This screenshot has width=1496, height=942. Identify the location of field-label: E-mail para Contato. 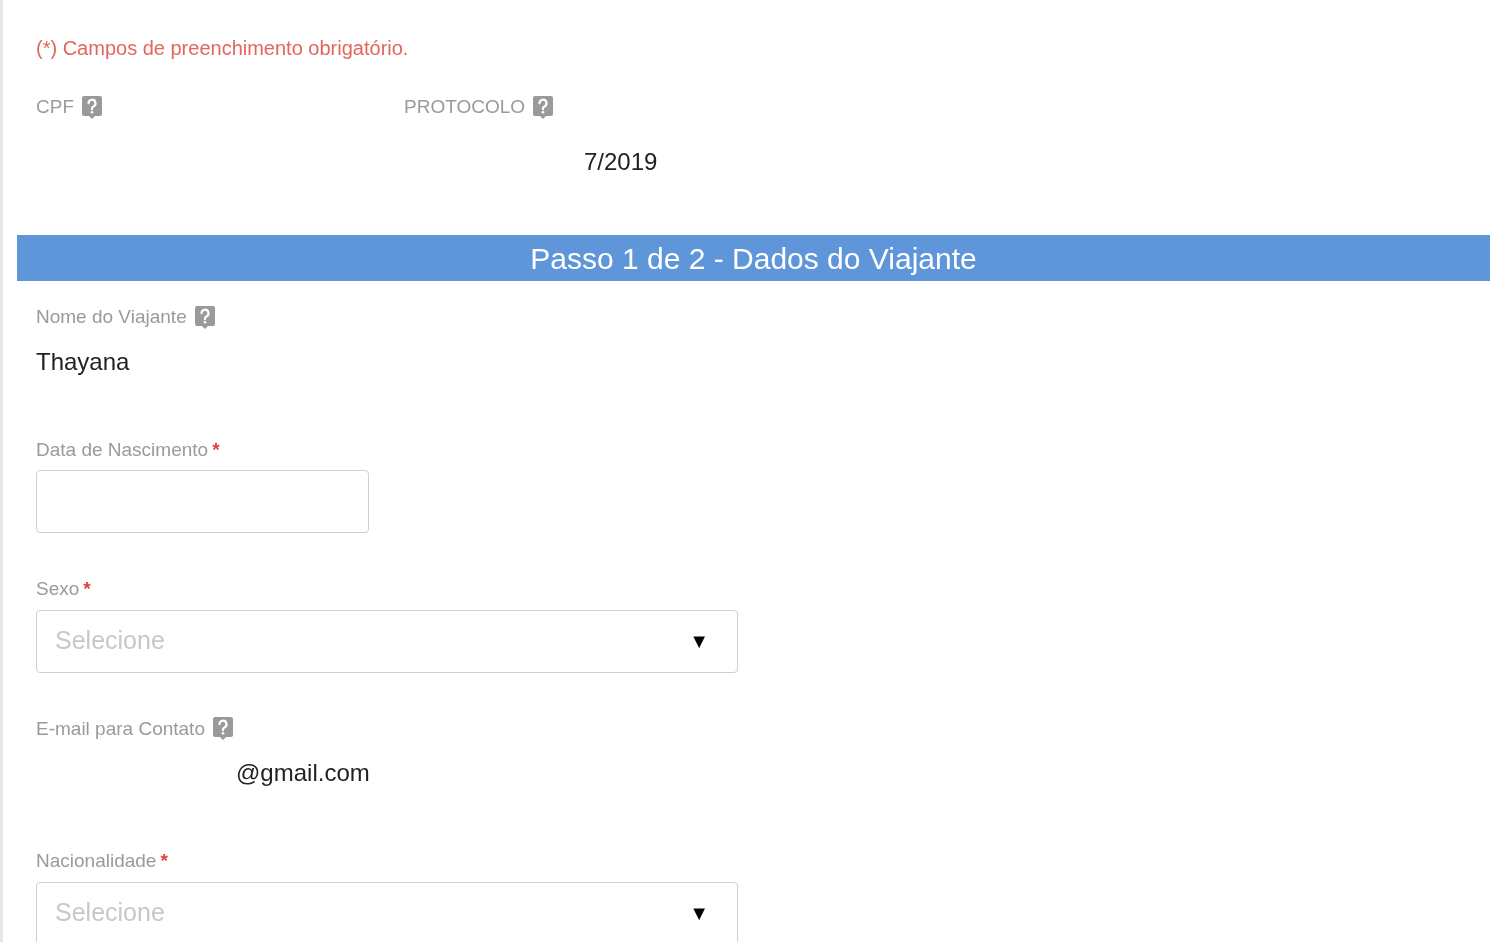
(120, 728).